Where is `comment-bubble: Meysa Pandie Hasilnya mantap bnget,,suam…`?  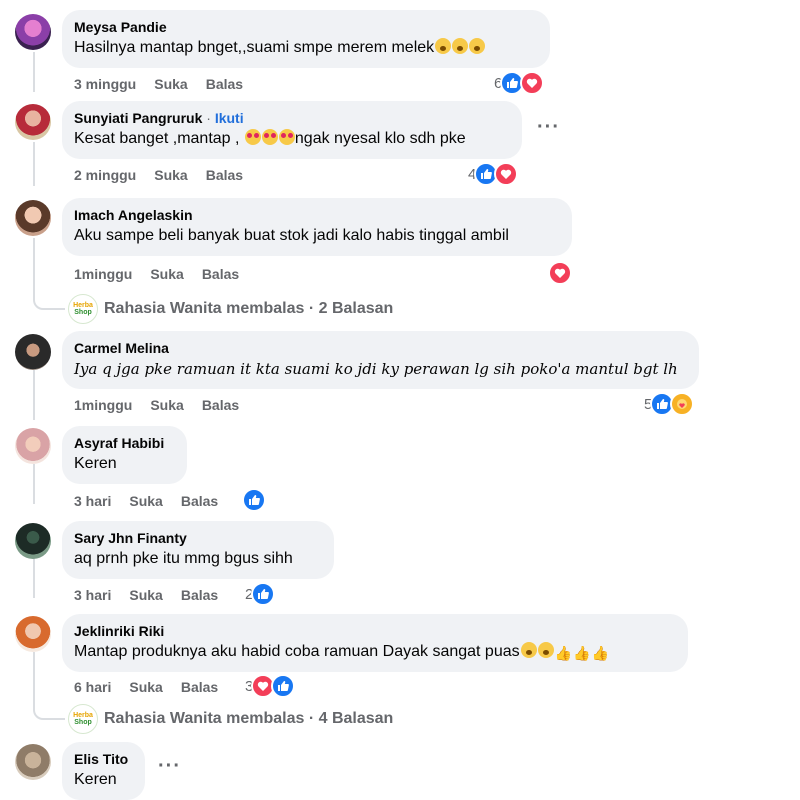
comment-bubble: Meysa Pandie Hasilnya mantap bnget,,suam… is located at coordinates (306, 39).